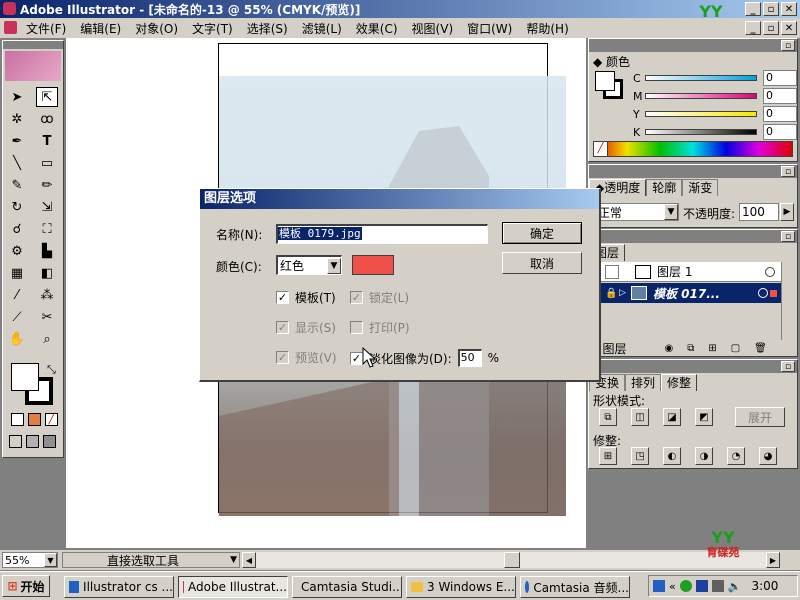  Describe the element at coordinates (282, 327) in the screenshot. I see `show-checkbox: ✓` at that location.